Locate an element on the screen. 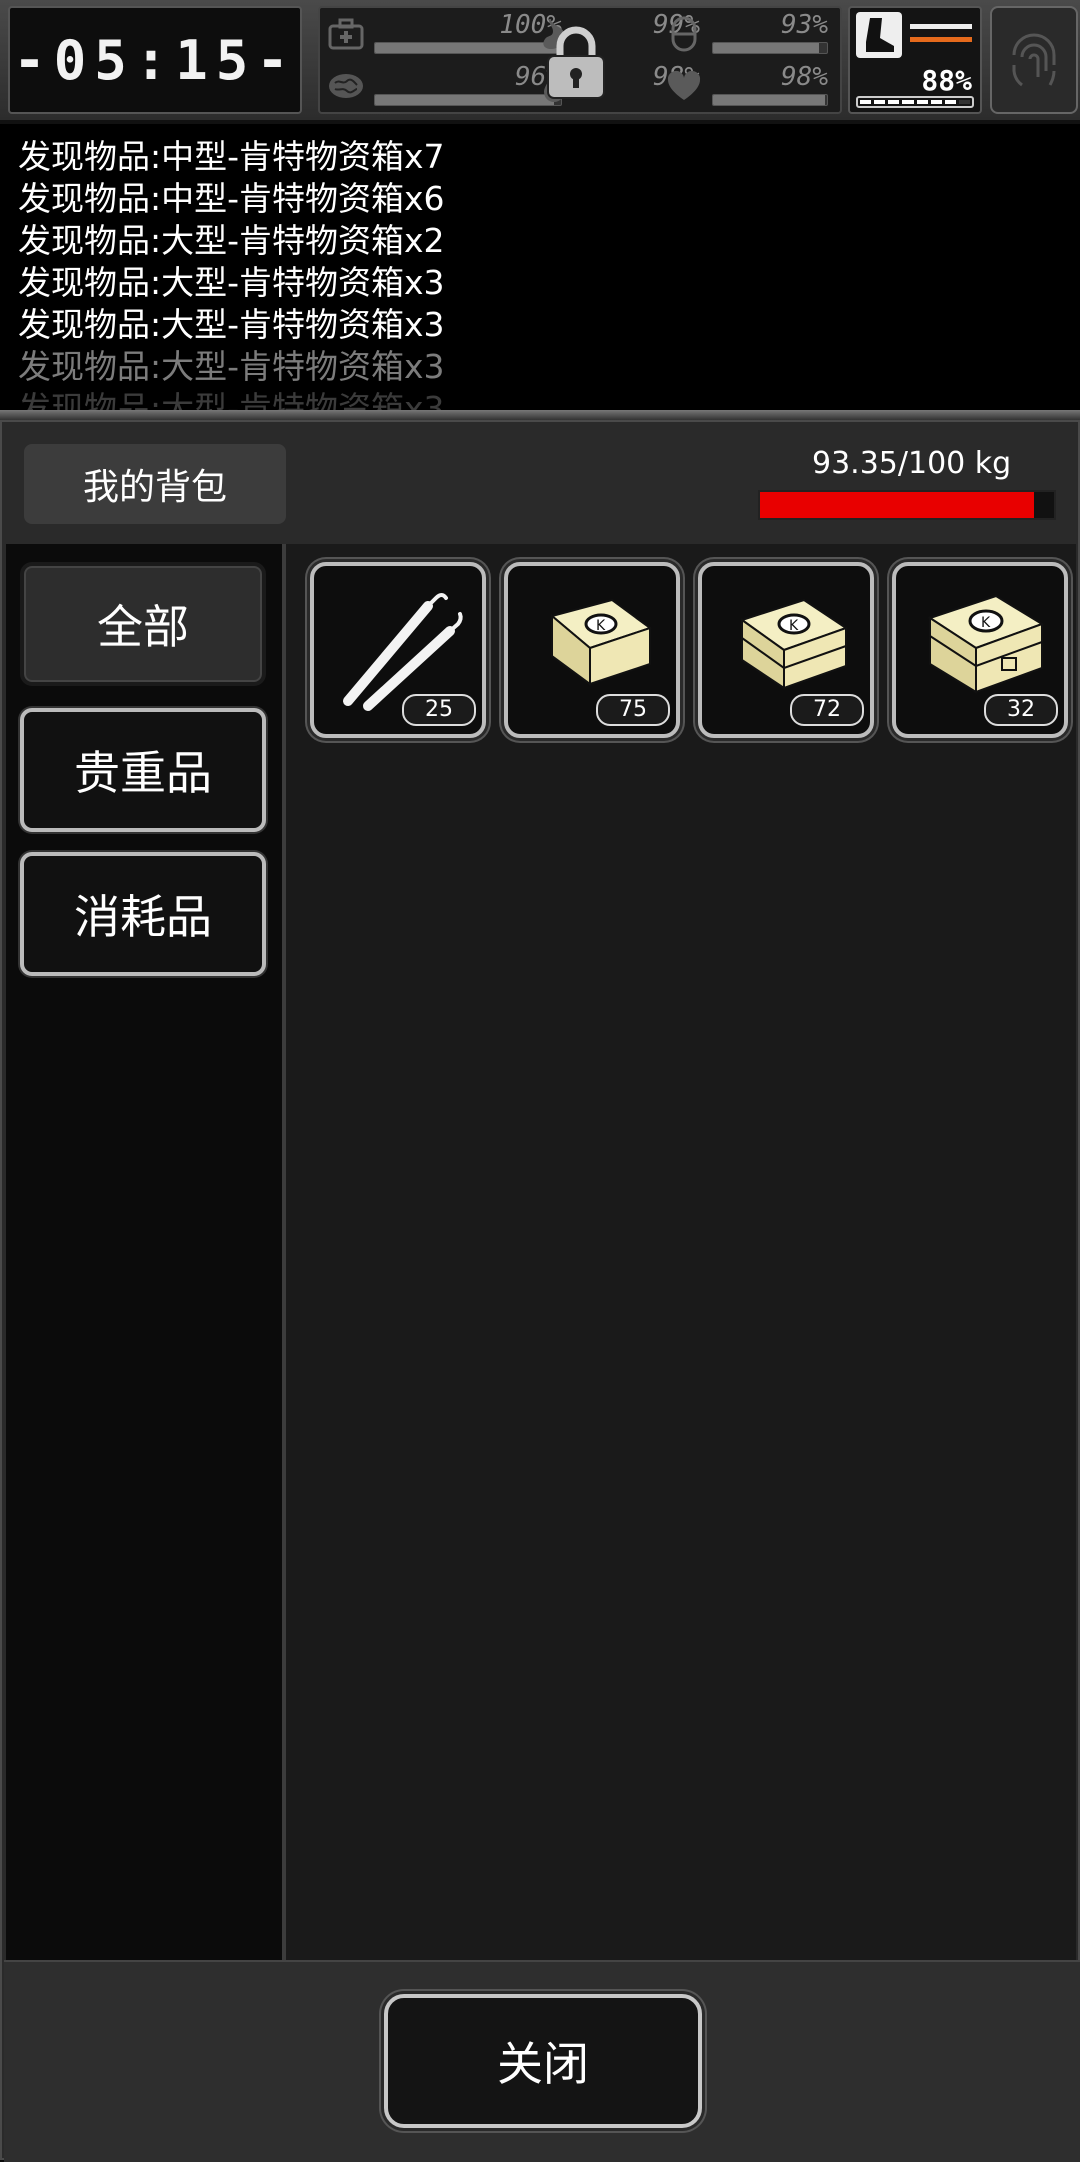  tab-consumables: 消耗品 is located at coordinates (143, 914).